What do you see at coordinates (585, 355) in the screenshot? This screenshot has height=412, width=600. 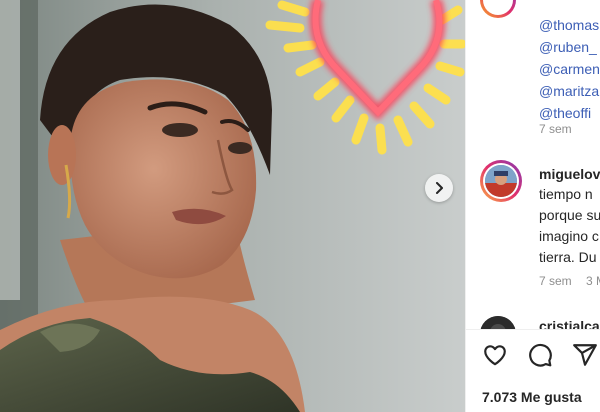 I see `share-icon` at bounding box center [585, 355].